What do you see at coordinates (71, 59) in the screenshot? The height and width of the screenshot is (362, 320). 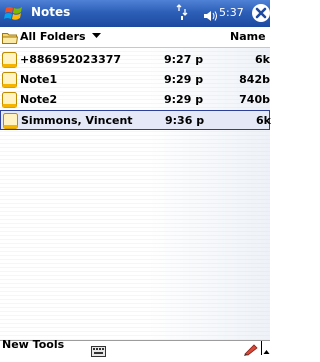 I see `note-name: +886952023377` at bounding box center [71, 59].